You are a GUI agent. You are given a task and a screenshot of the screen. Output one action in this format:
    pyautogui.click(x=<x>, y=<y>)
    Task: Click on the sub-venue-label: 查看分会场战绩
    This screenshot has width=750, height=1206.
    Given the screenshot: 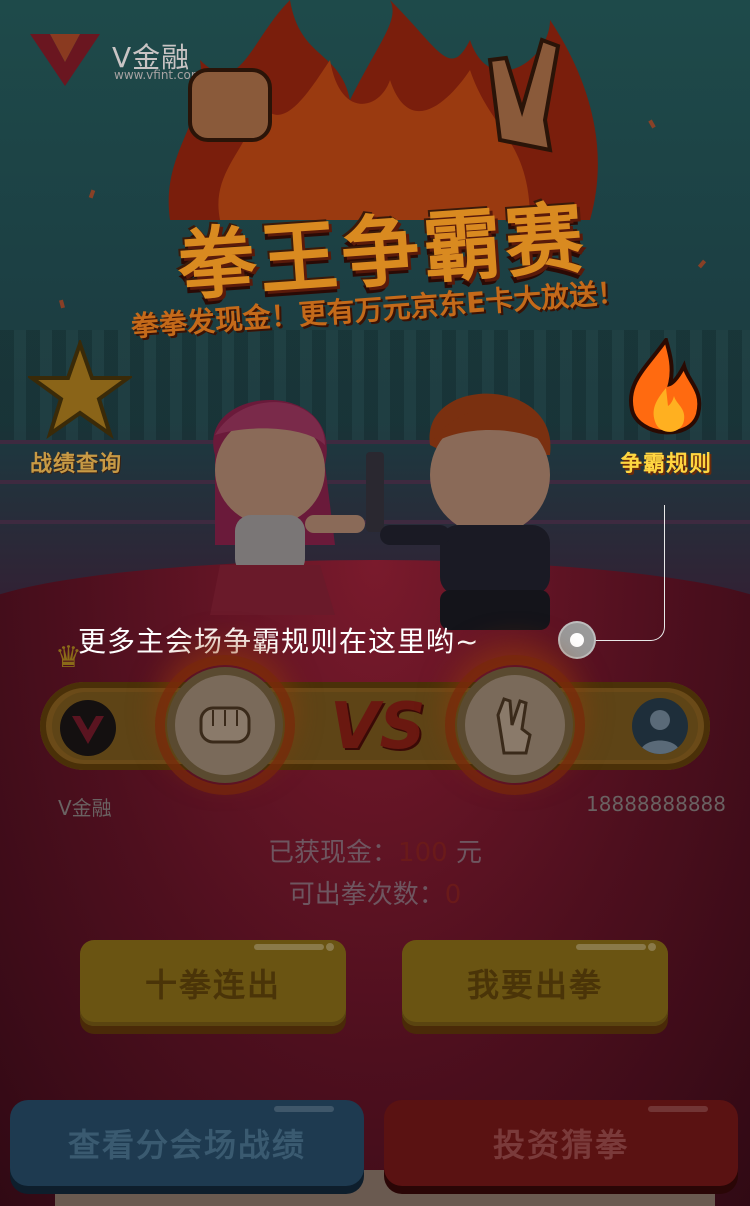 What is the action you would take?
    pyautogui.click(x=186, y=1145)
    